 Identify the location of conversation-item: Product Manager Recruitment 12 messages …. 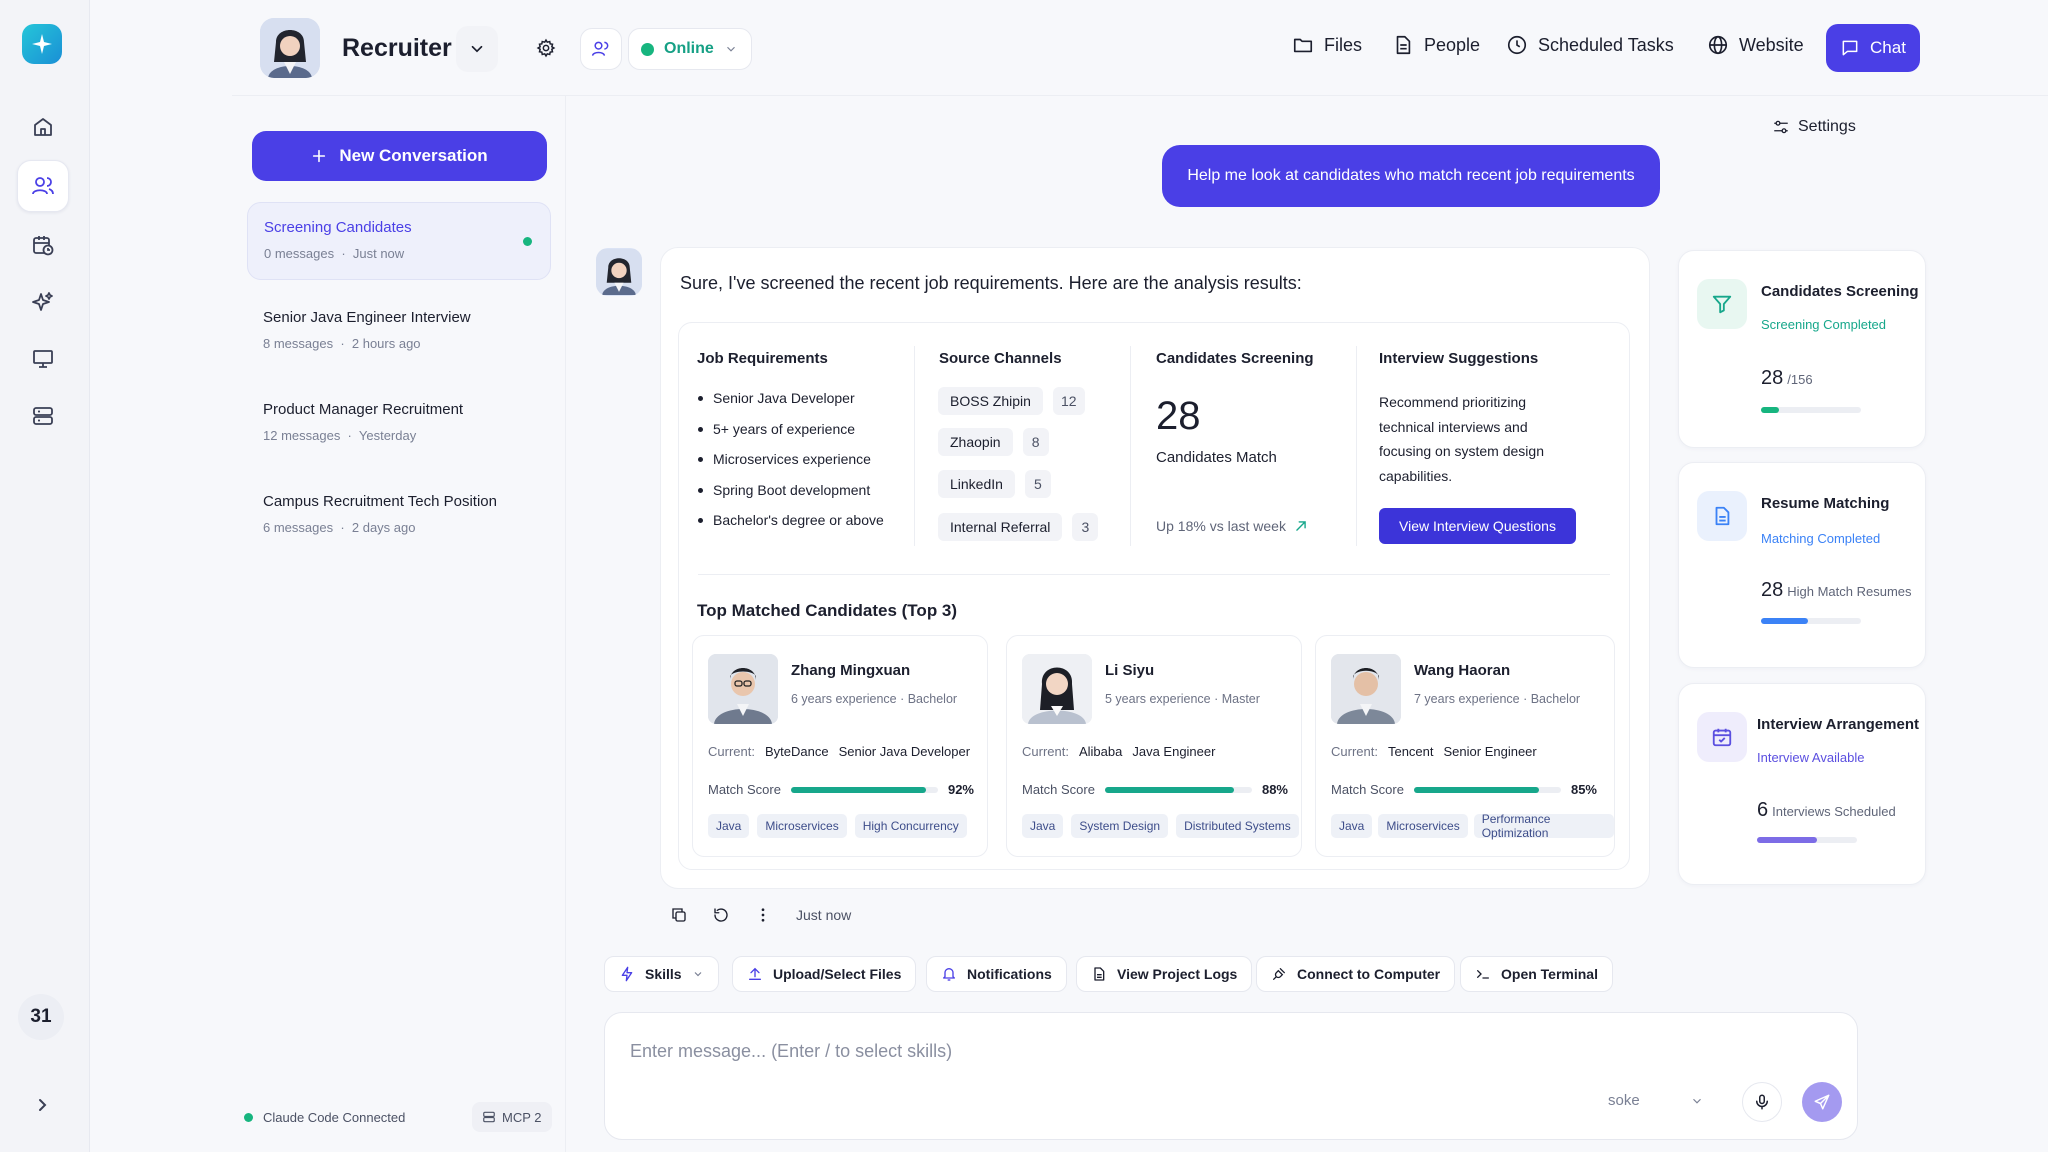
(399, 424).